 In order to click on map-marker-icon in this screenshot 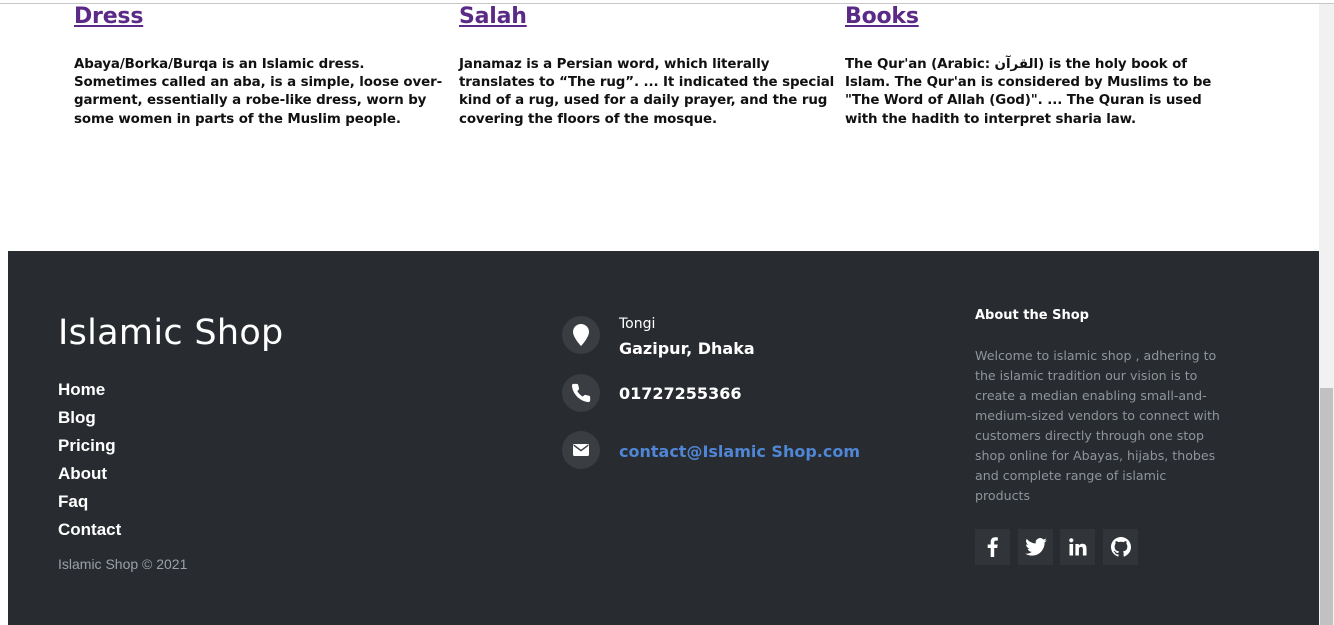, I will do `click(581, 335)`.